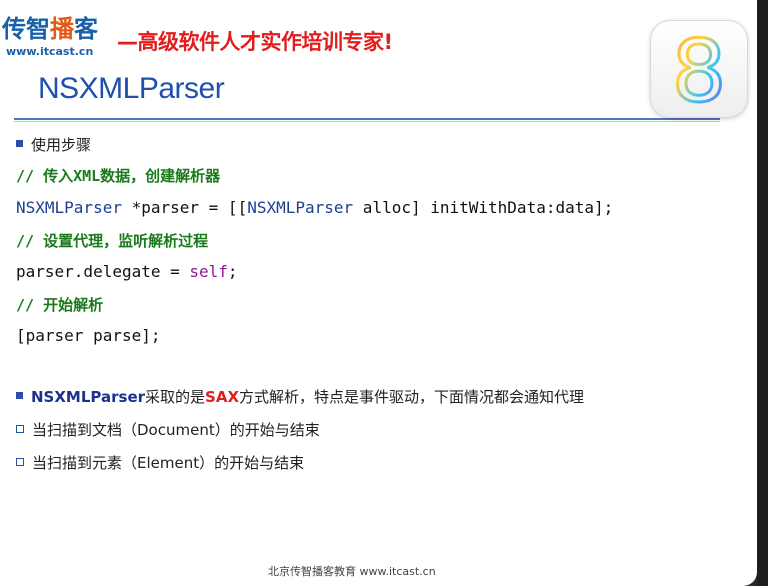 The height and width of the screenshot is (586, 768). Describe the element at coordinates (103, 271) in the screenshot. I see `code-text: parser.delegate =` at that location.